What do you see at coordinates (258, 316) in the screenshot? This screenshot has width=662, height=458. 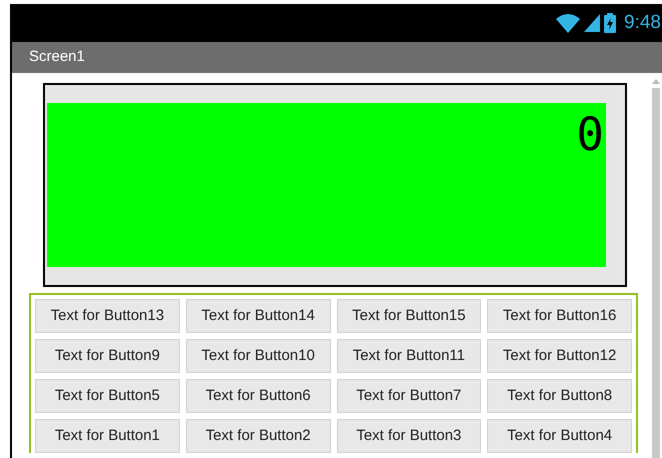 I see `keypad-button: Text for Button14` at bounding box center [258, 316].